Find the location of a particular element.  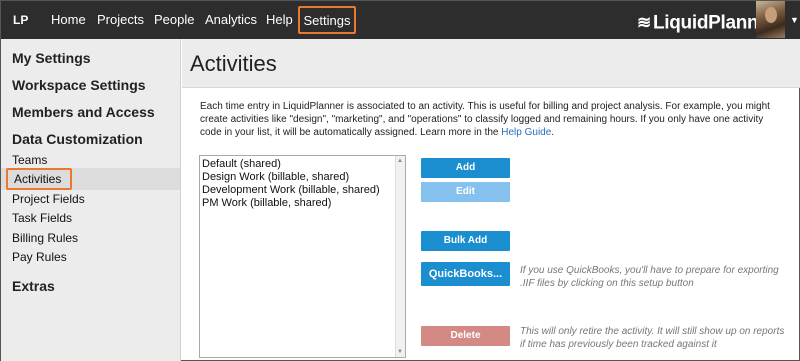

user-menu-caret-icon: ▼ is located at coordinates (794, 20).